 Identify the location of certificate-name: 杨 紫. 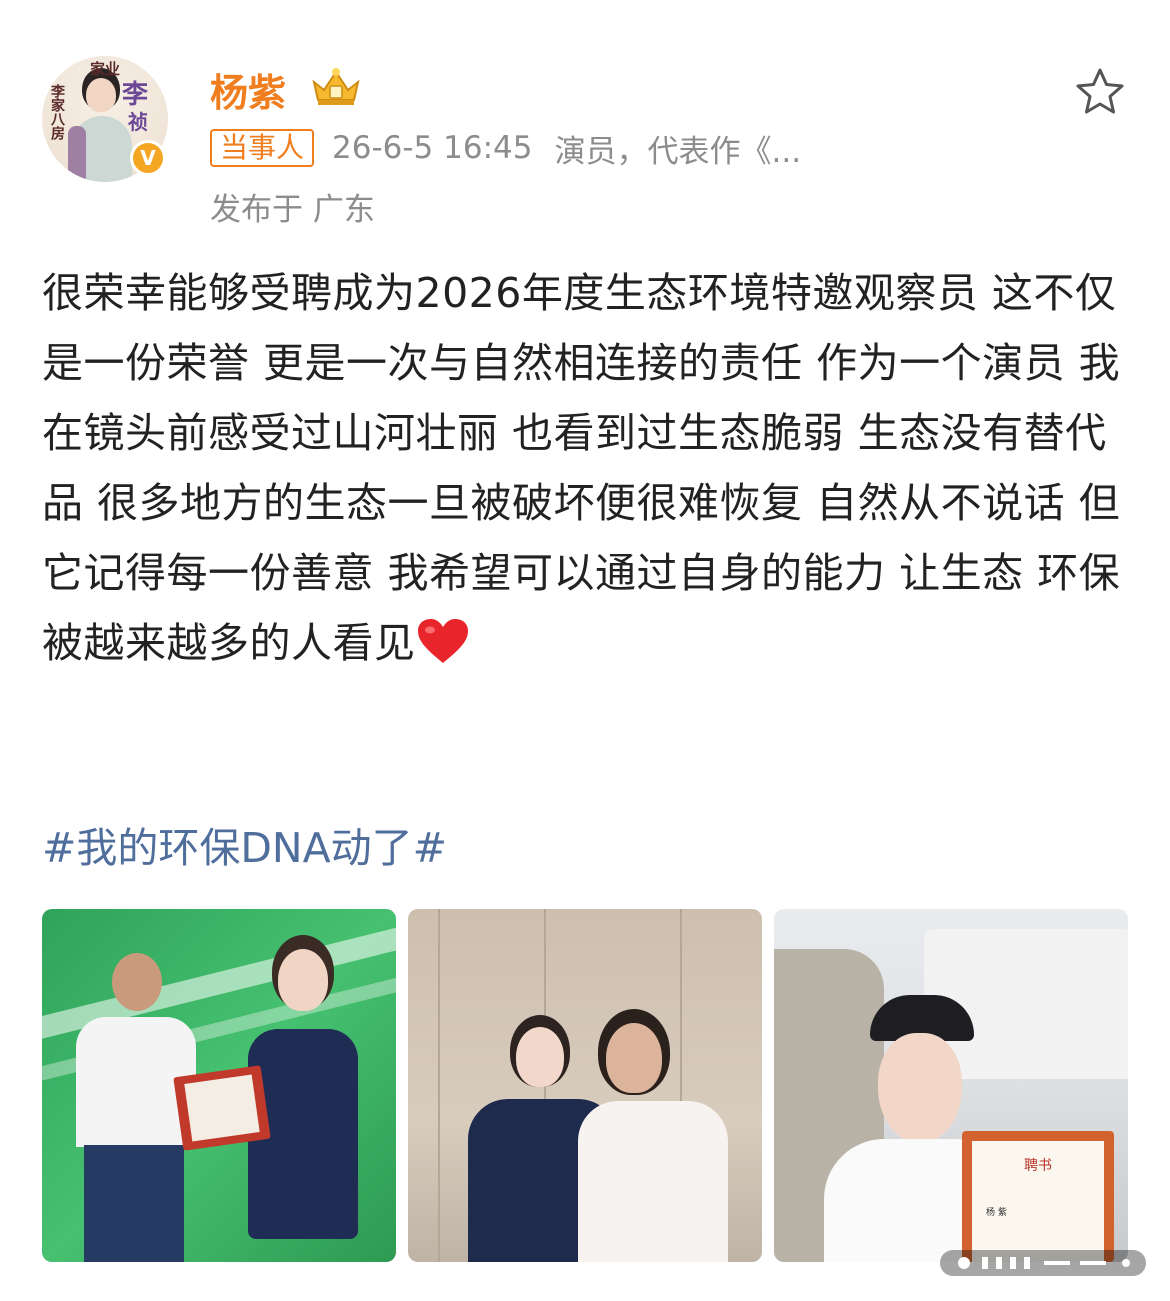
(996, 1213).